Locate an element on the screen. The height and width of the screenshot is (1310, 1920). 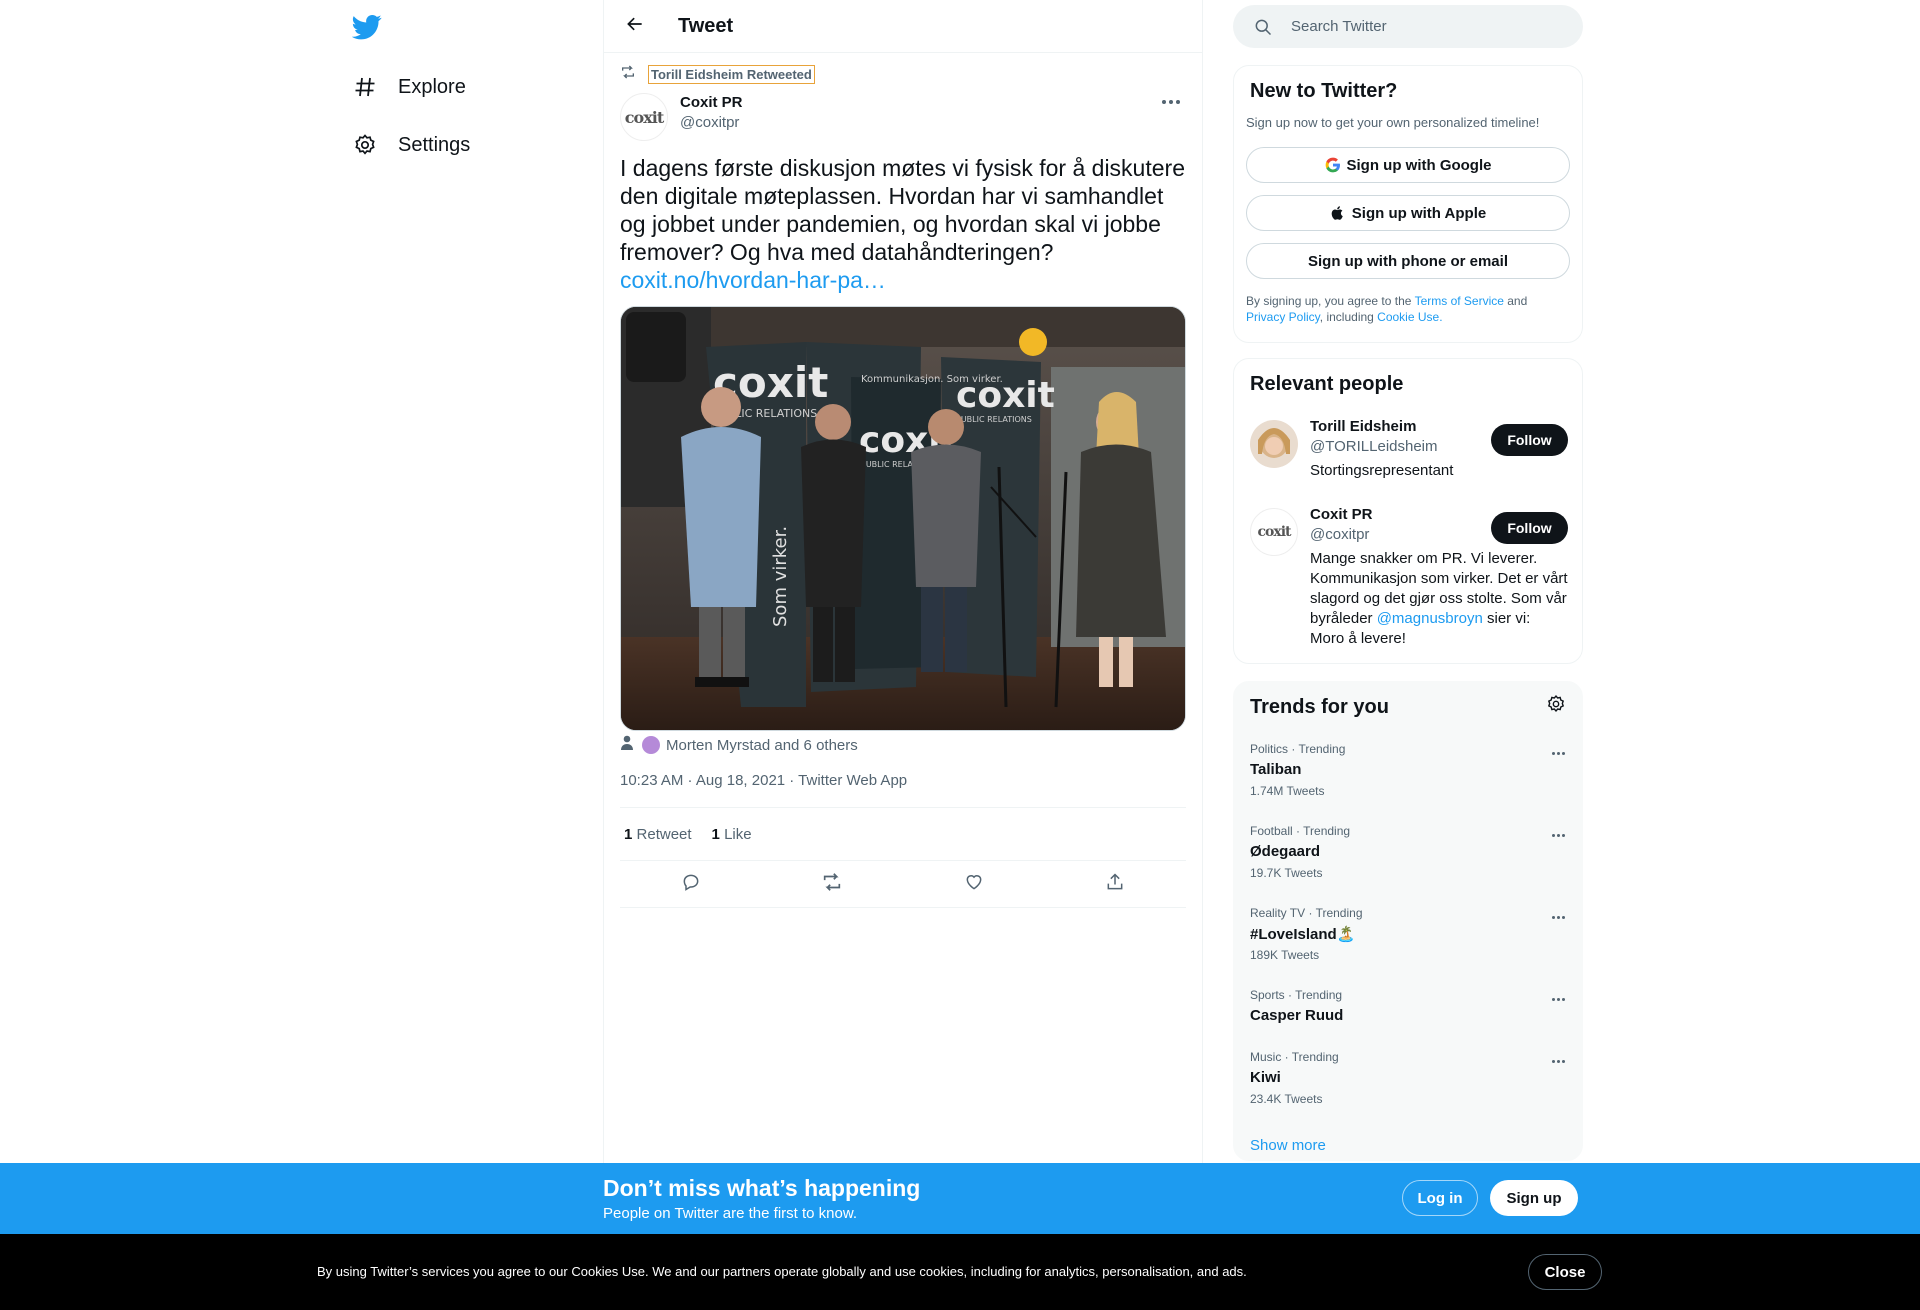
likes-count: 1 is located at coordinates (715, 834).